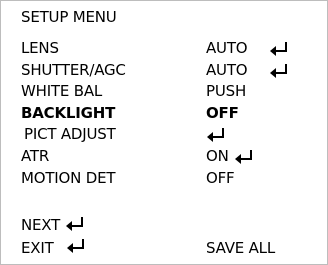  Describe the element at coordinates (70, 134) in the screenshot. I see `menu-item-pict-adjust-label: PICT ADJUST` at that location.